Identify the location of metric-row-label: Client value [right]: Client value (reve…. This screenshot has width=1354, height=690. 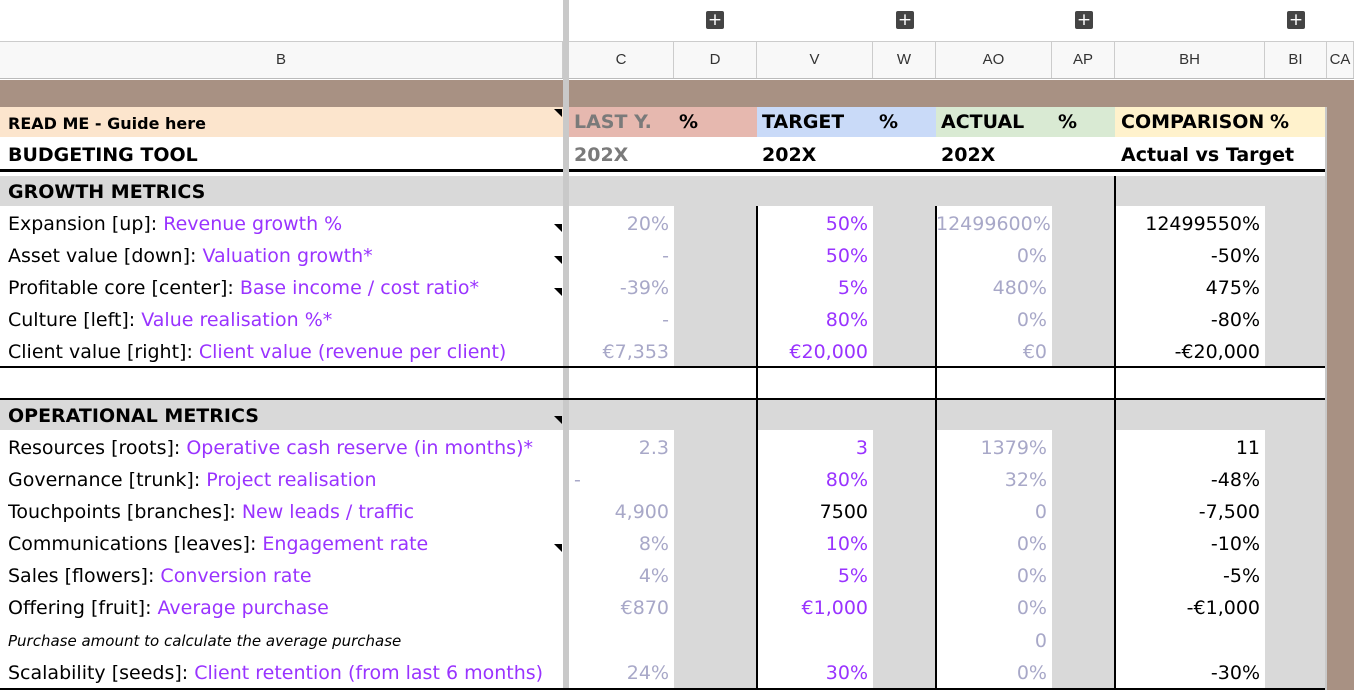
(257, 352).